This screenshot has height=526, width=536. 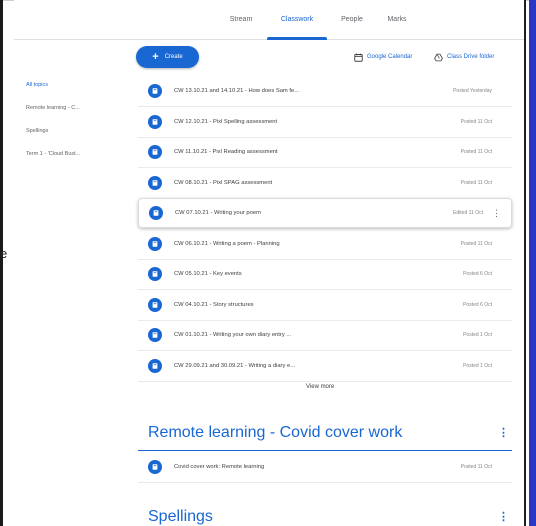 I want to click on sidebar-item-spellings: Spellings, so click(x=37, y=131).